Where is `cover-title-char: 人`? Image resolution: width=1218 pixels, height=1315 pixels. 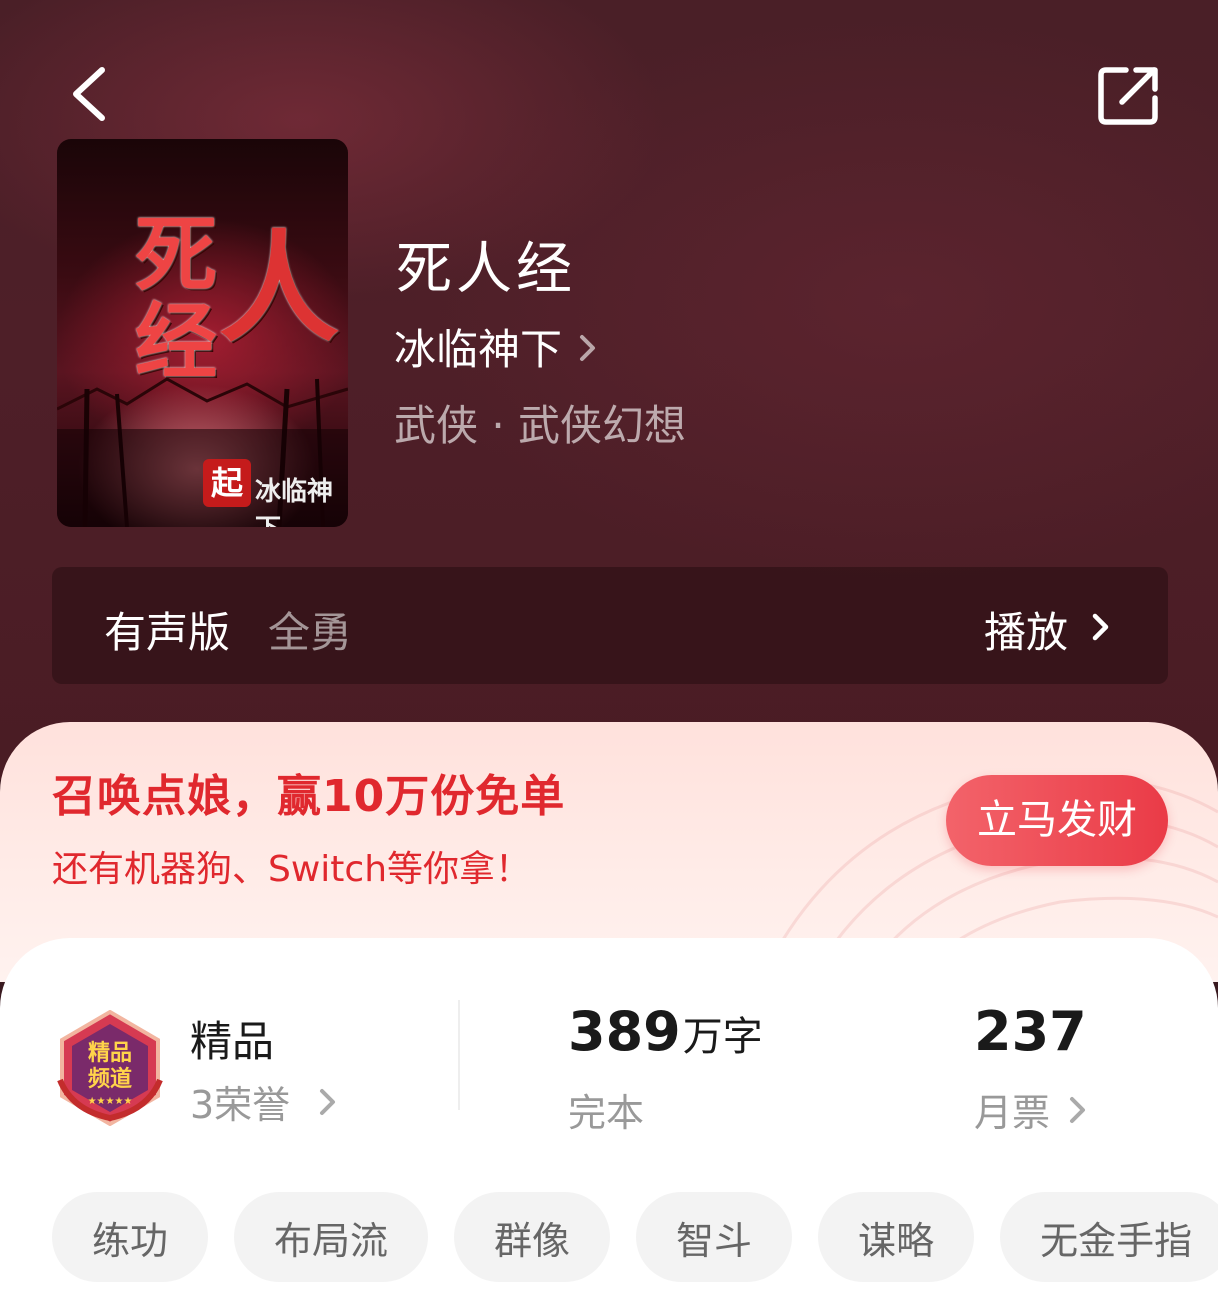 cover-title-char: 人 is located at coordinates (279, 288).